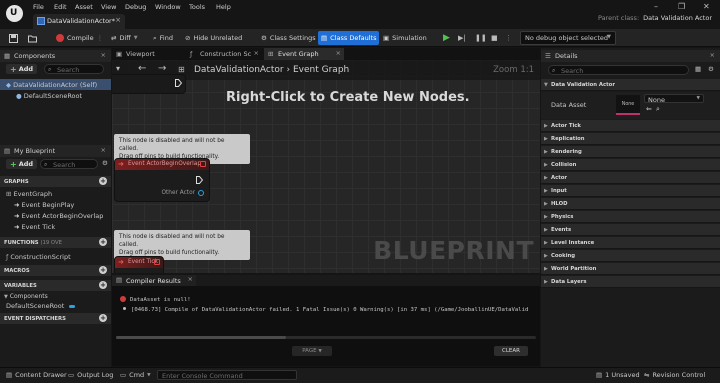 The width and height of the screenshot is (720, 383). I want to click on section-events: ▶ Events, so click(630, 230).